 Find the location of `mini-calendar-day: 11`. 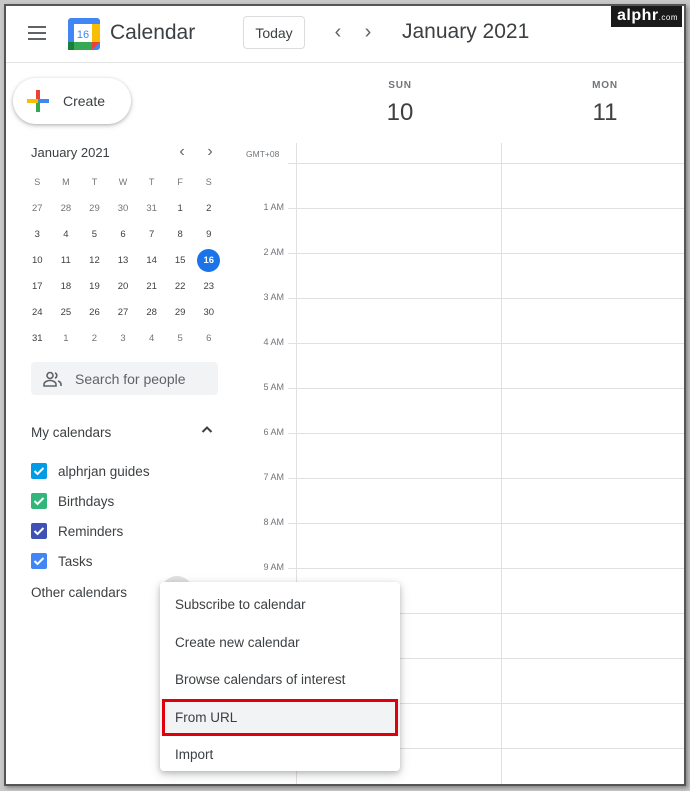

mini-calendar-day: 11 is located at coordinates (66, 260).